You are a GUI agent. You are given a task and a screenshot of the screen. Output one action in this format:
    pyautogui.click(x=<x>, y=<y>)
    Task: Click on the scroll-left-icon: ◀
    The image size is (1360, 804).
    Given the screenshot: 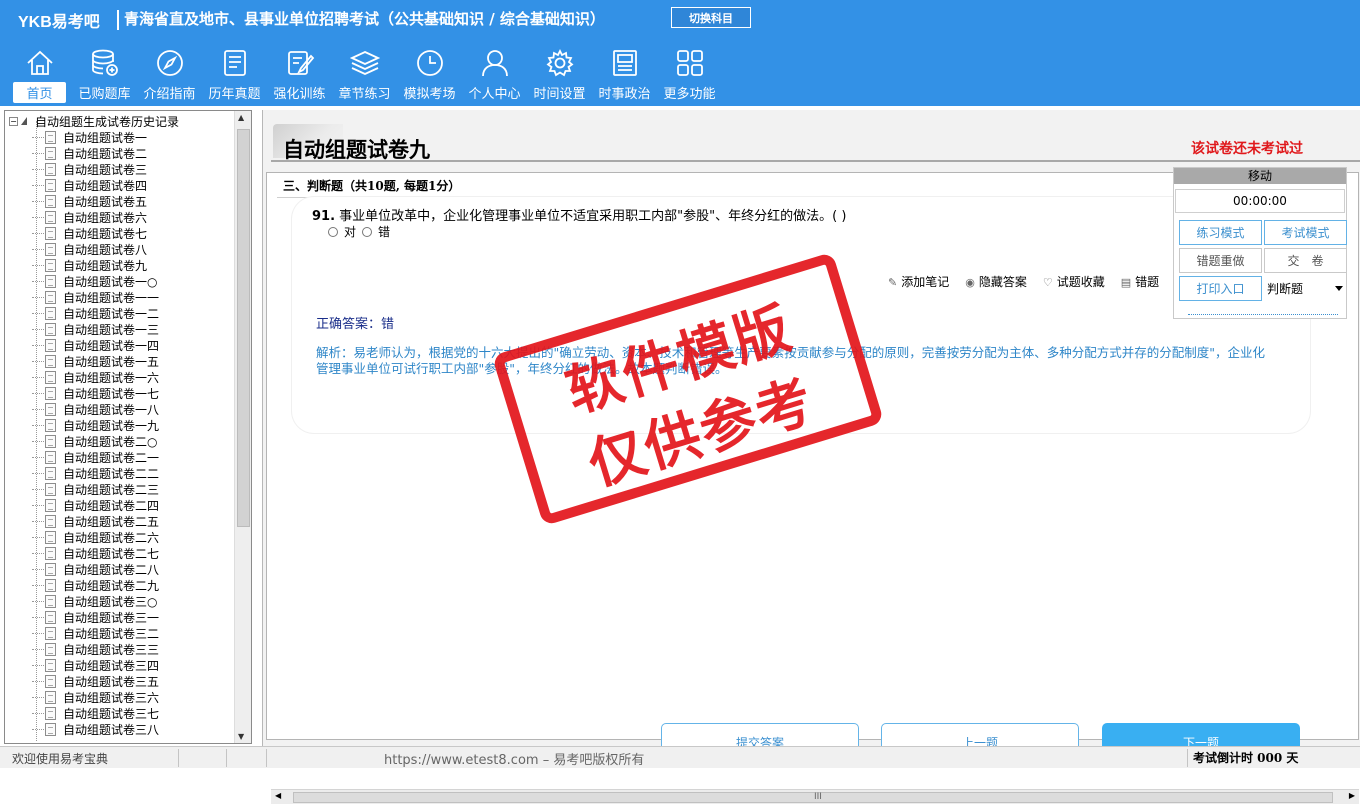 What is the action you would take?
    pyautogui.click(x=278, y=795)
    